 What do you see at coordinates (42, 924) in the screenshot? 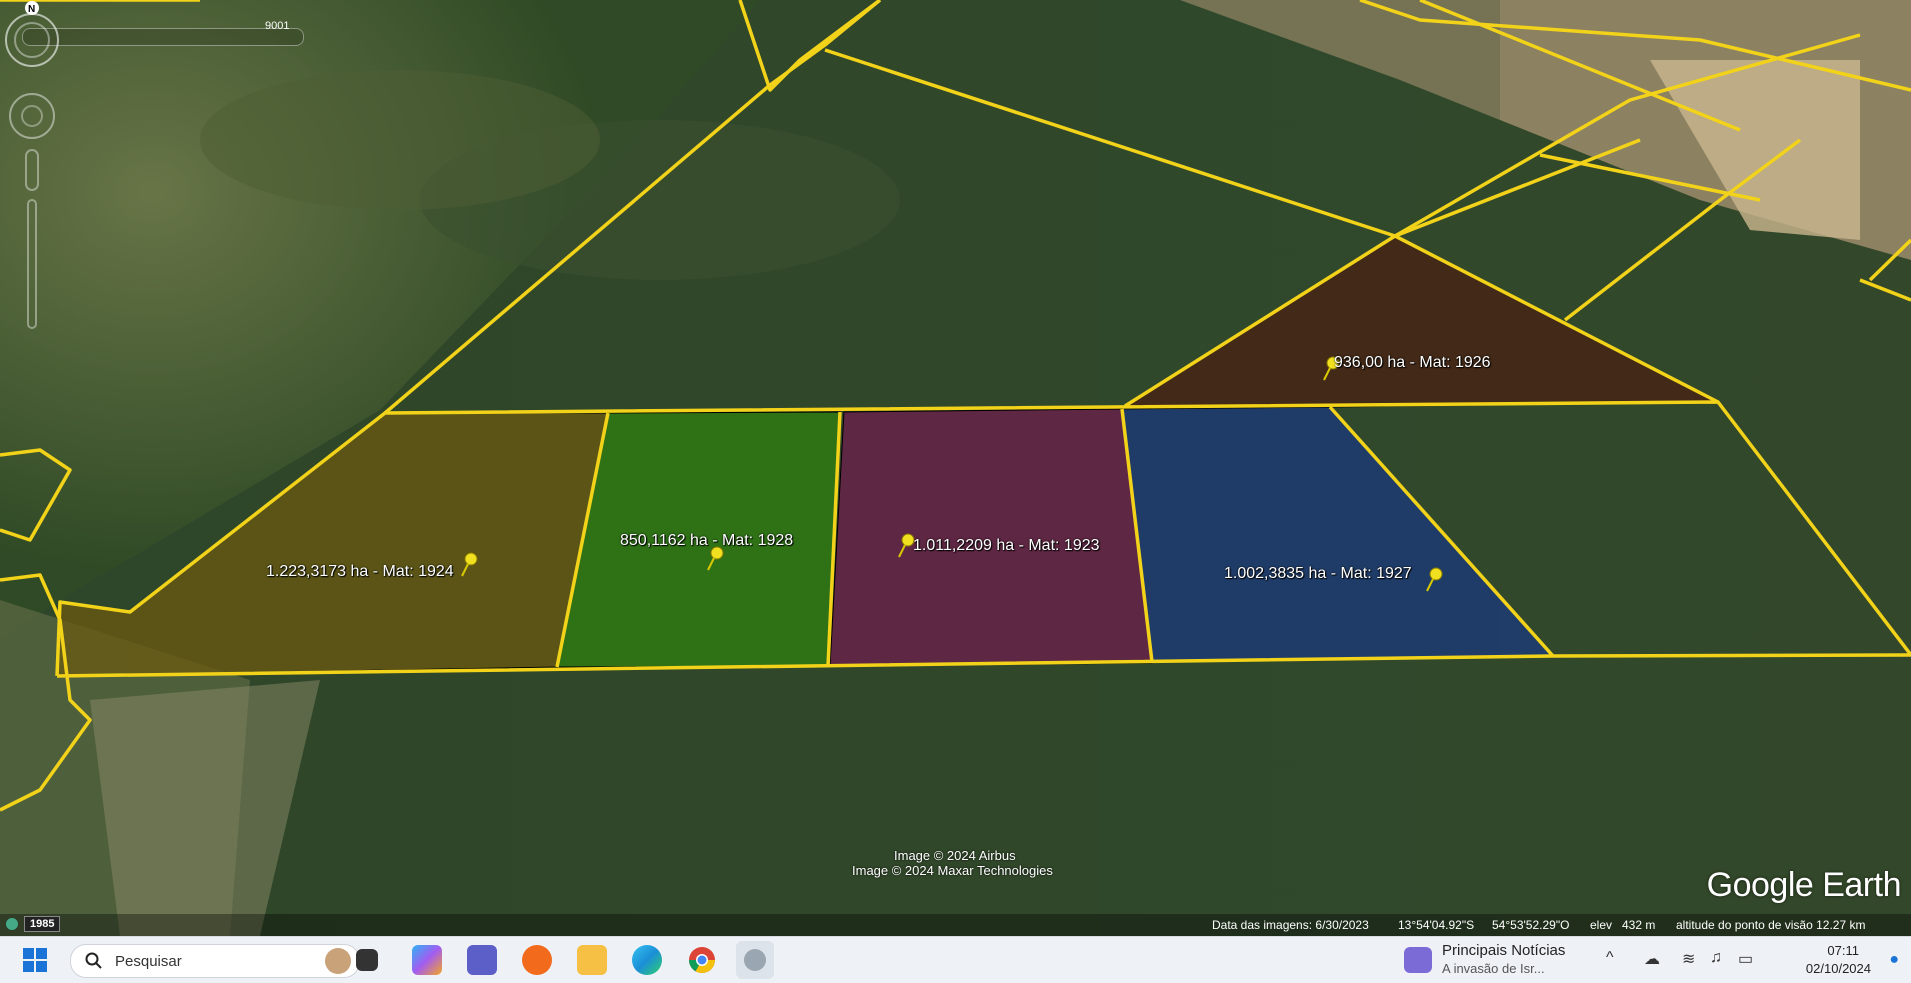
I see `historical-imagery-year: 1985` at bounding box center [42, 924].